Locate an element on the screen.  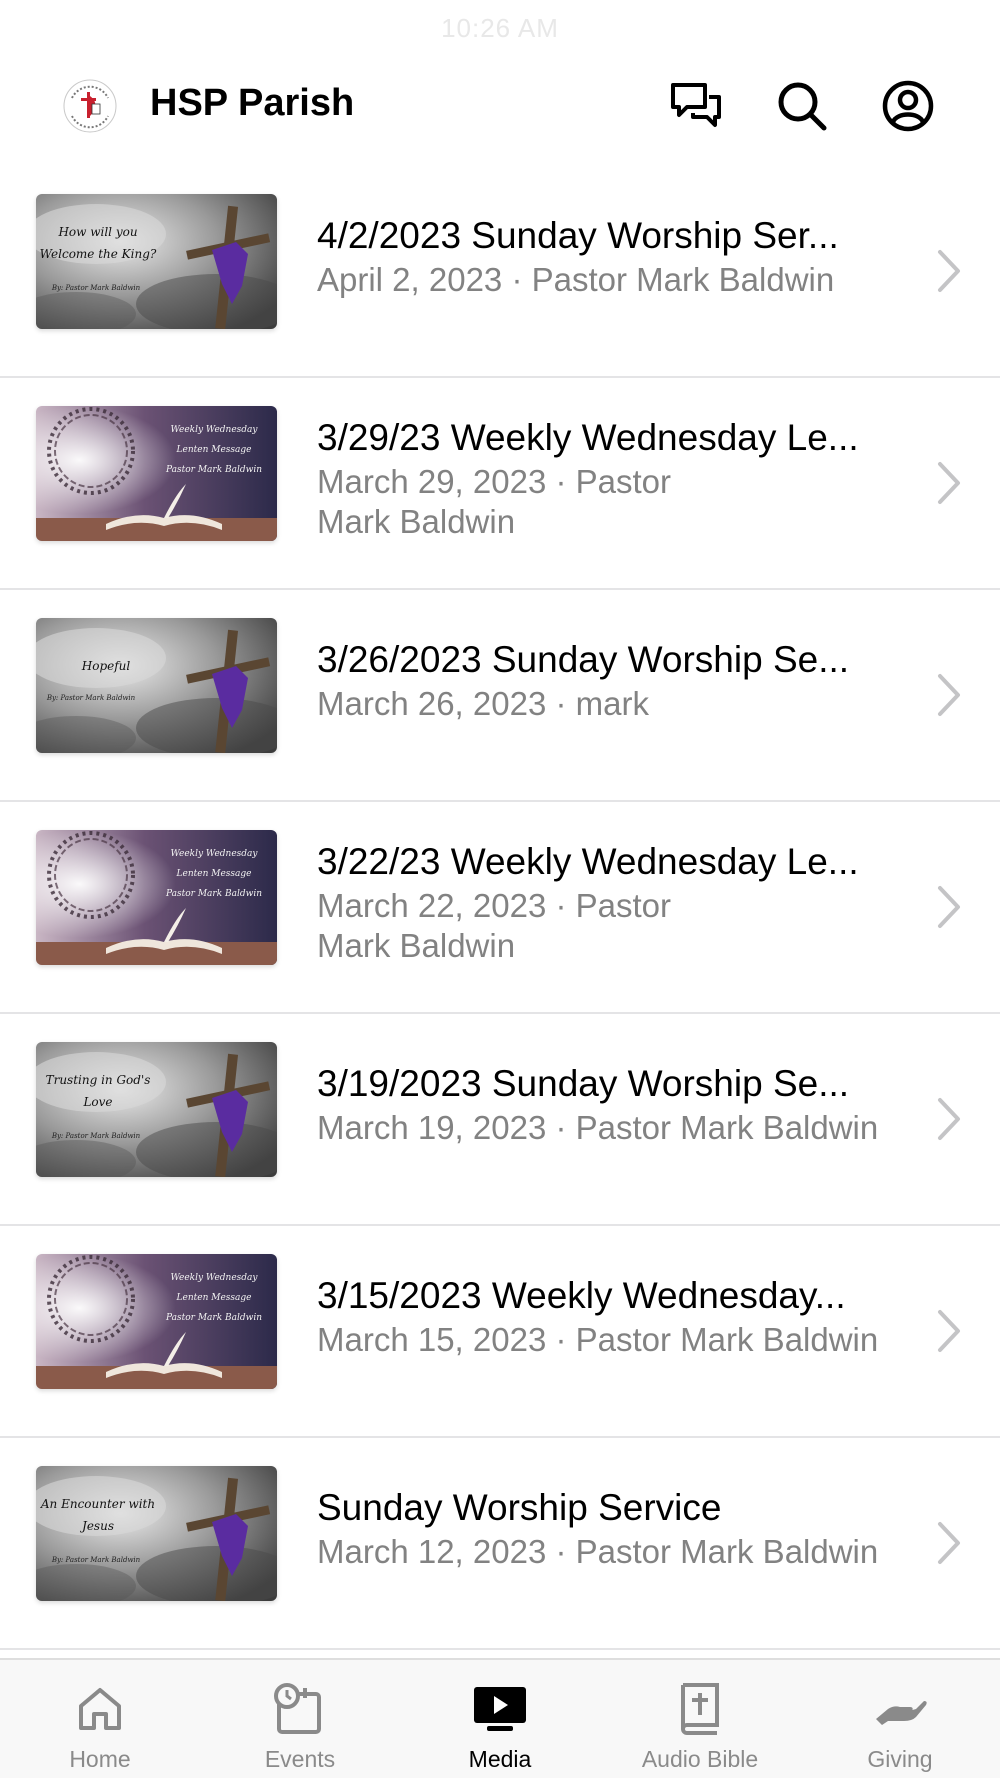
thumbnail-caption: Trusting in God's is located at coordinates (98, 1080).